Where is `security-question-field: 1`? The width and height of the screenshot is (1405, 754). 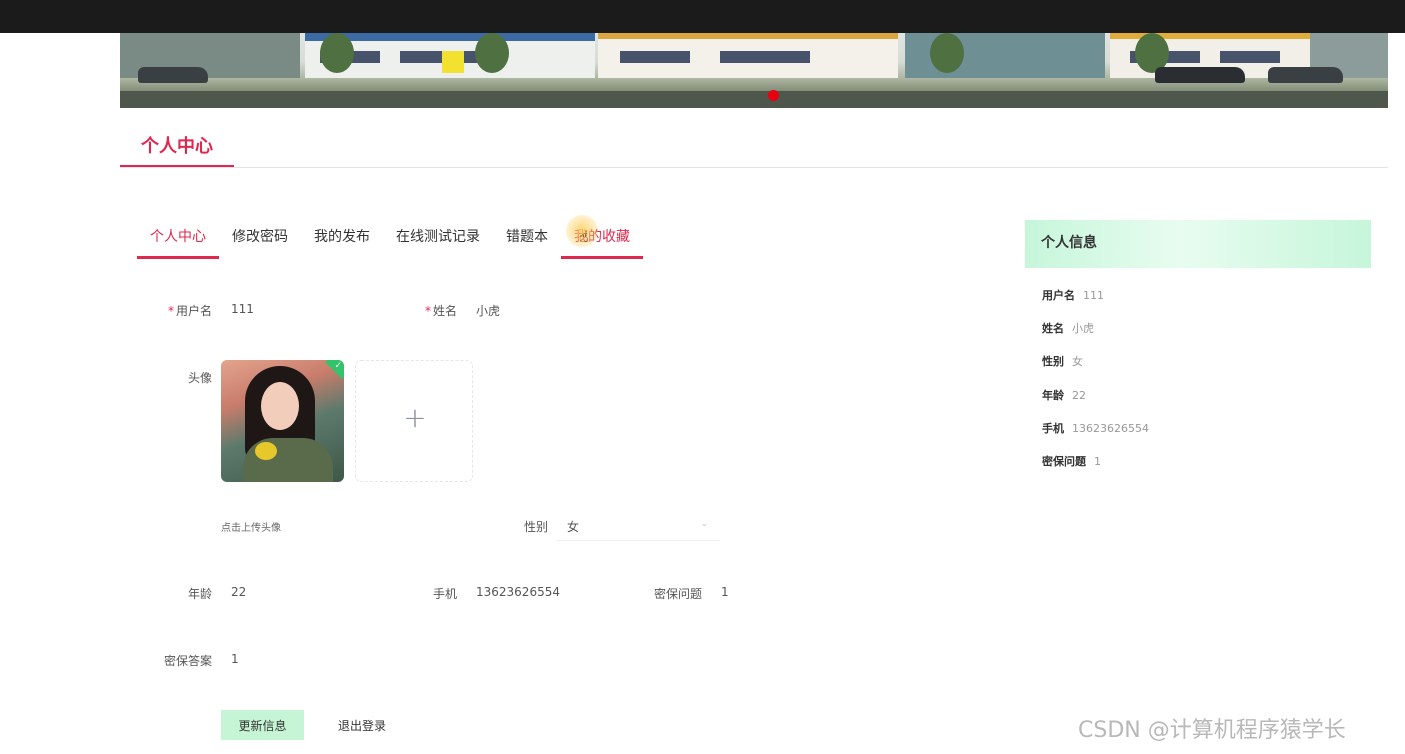
security-question-field: 1 is located at coordinates (725, 592).